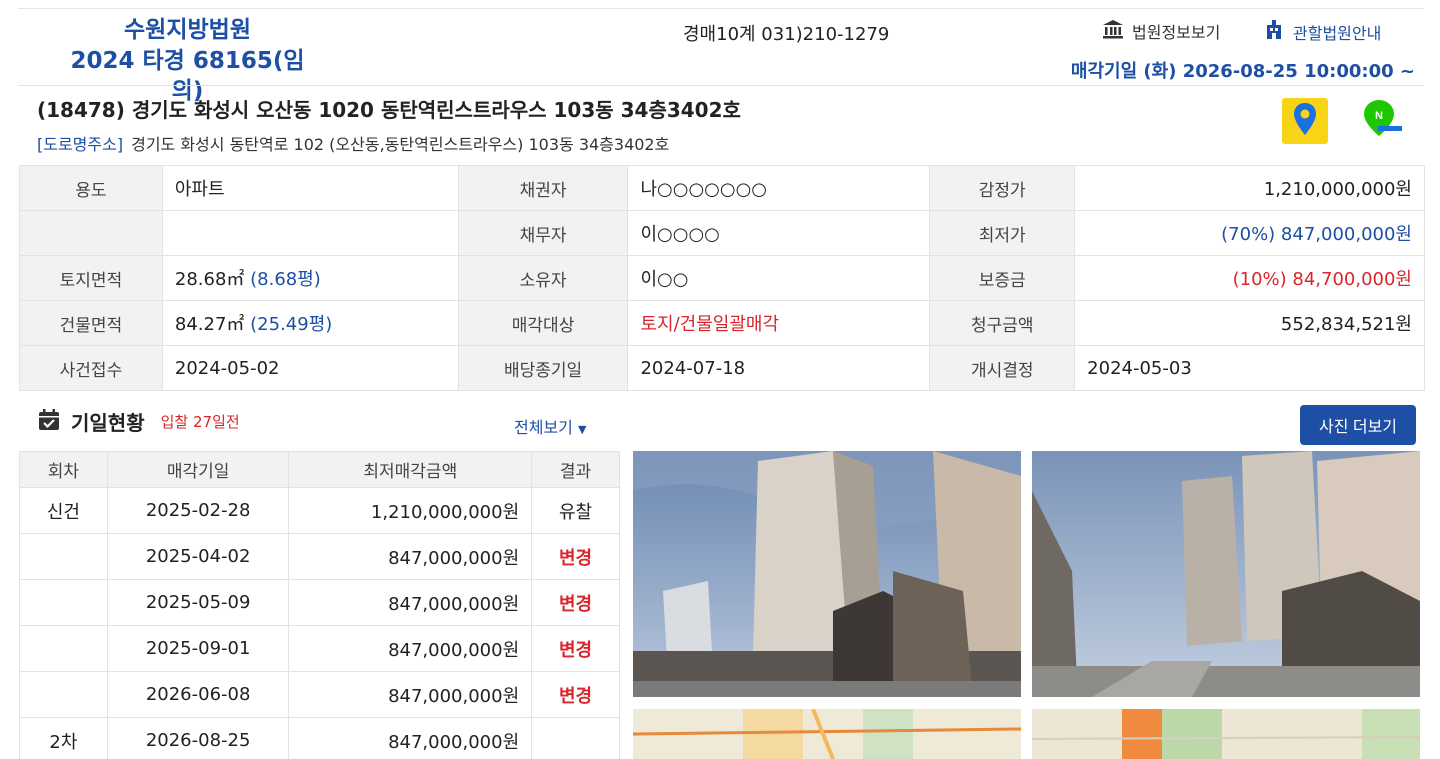 The height and width of the screenshot is (759, 1440). Describe the element at coordinates (1176, 32) in the screenshot. I see `court-info-label: 법원정보보기` at that location.